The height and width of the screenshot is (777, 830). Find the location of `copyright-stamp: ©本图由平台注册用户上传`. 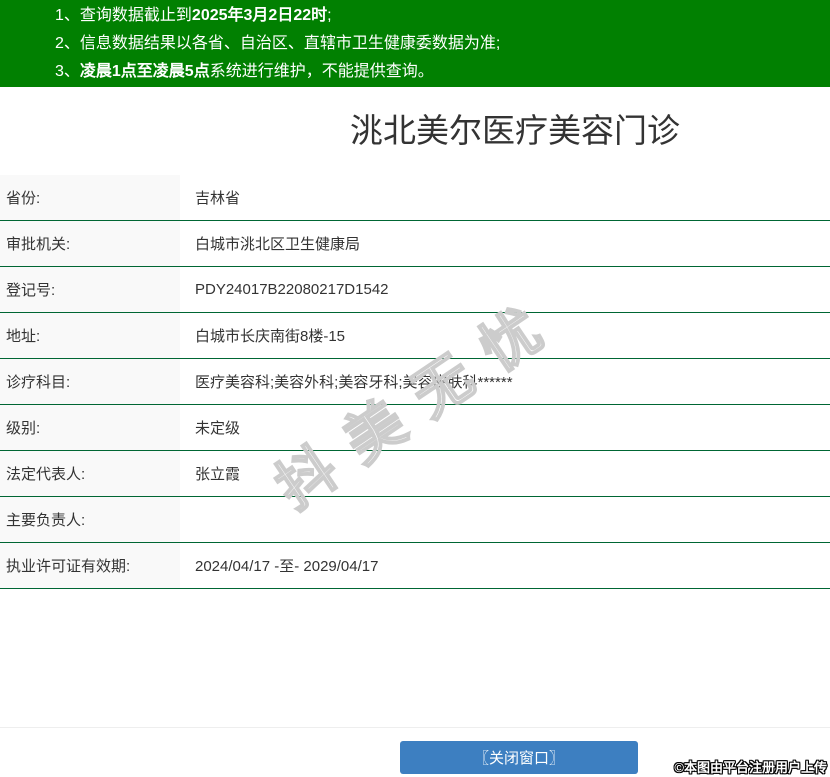

copyright-stamp: ©本图由平台注册用户上传 is located at coordinates (750, 767).